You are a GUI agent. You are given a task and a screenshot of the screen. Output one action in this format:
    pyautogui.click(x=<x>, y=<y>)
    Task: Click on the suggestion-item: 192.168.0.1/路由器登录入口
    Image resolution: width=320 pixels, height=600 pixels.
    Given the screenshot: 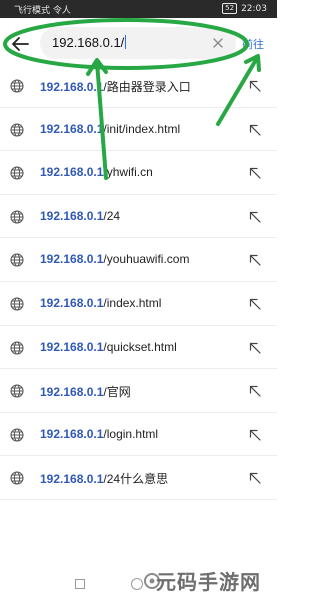 What is the action you would take?
    pyautogui.click(x=138, y=86)
    